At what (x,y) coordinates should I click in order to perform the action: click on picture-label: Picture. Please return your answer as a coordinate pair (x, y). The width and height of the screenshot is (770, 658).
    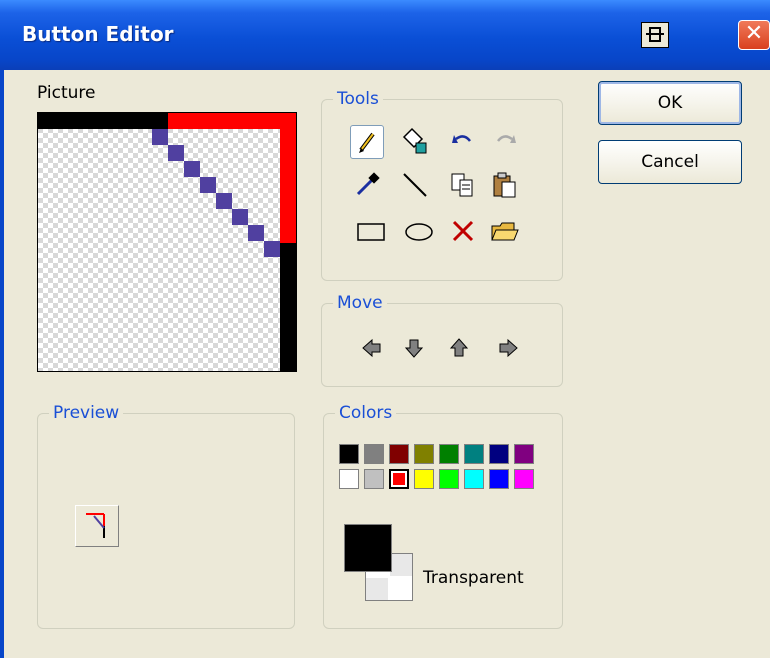
    Looking at the image, I should click on (66, 93).